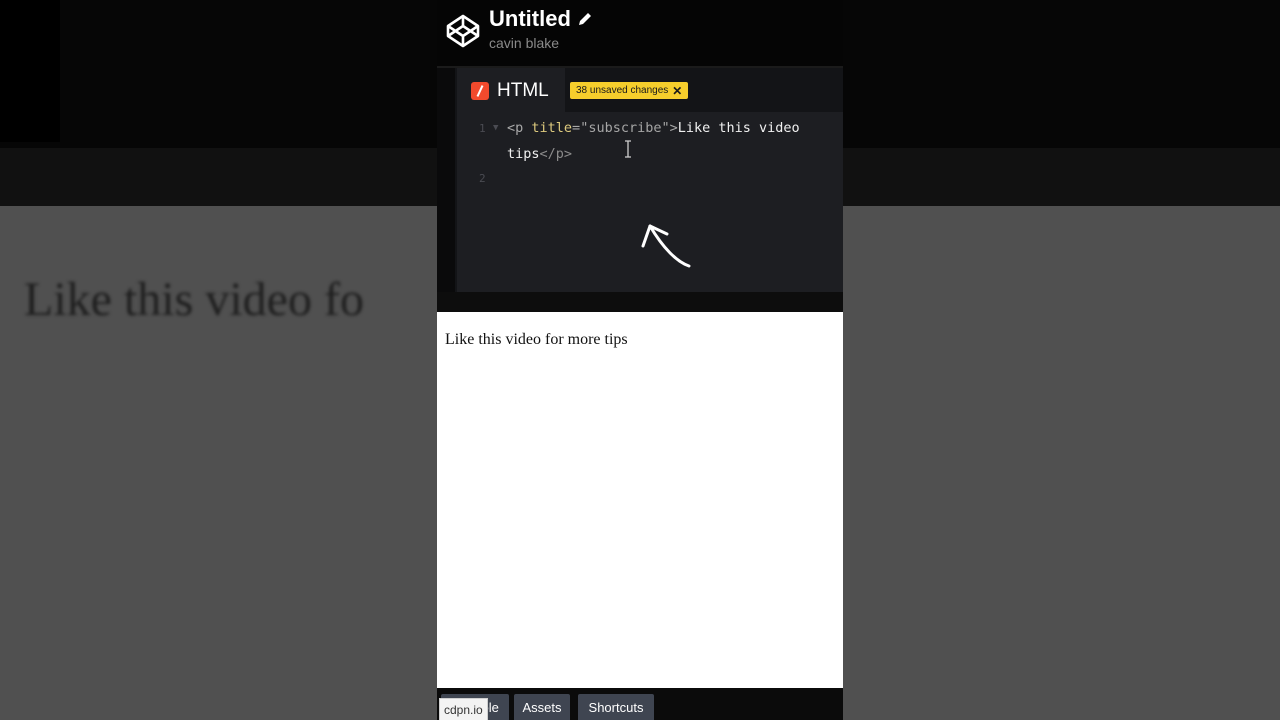 This screenshot has height=720, width=1280. I want to click on tab-html: HTML, so click(511, 90).